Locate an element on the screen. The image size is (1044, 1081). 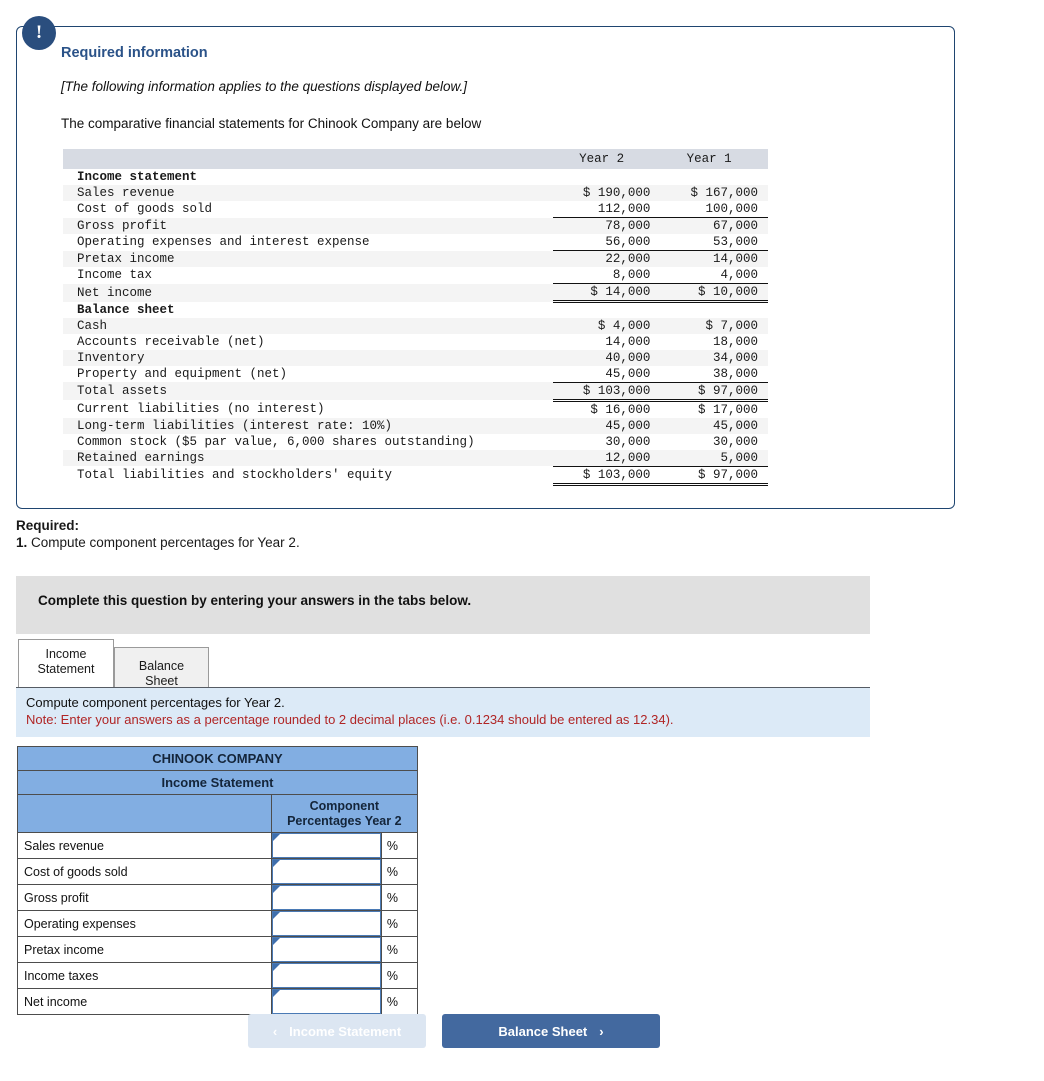
financial-row-year1: $ 97,000 is located at coordinates (714, 475).